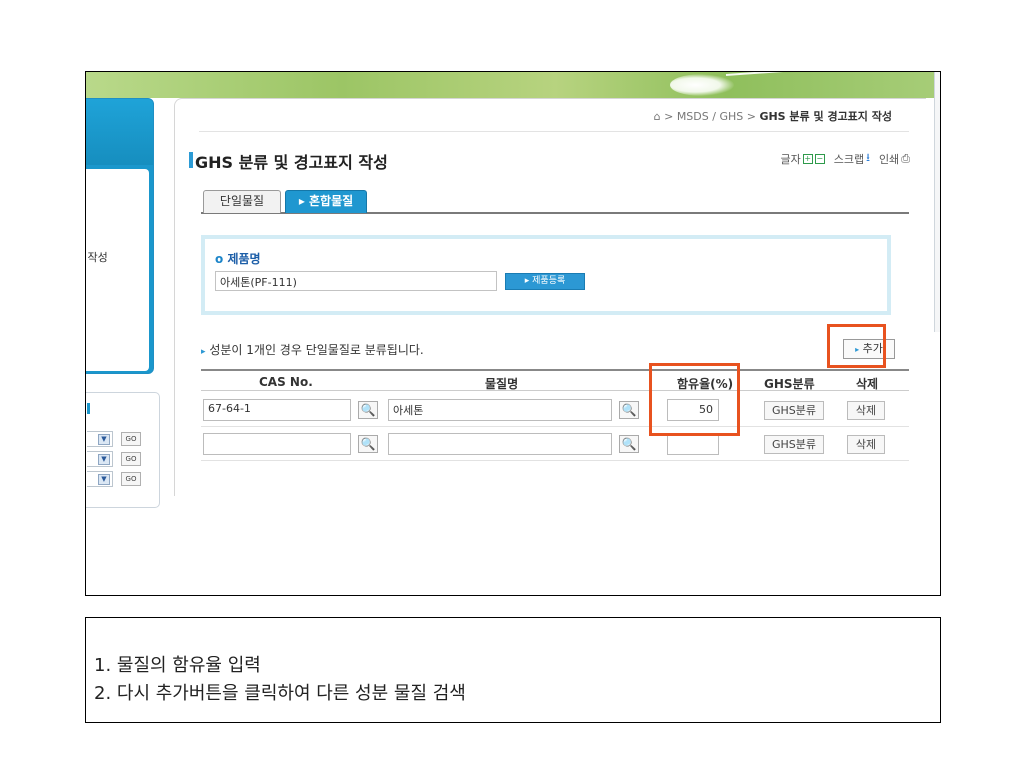 This screenshot has height=768, width=1024. What do you see at coordinates (97, 257) in the screenshot?
I see `left-menu-item: l 작성` at bounding box center [97, 257].